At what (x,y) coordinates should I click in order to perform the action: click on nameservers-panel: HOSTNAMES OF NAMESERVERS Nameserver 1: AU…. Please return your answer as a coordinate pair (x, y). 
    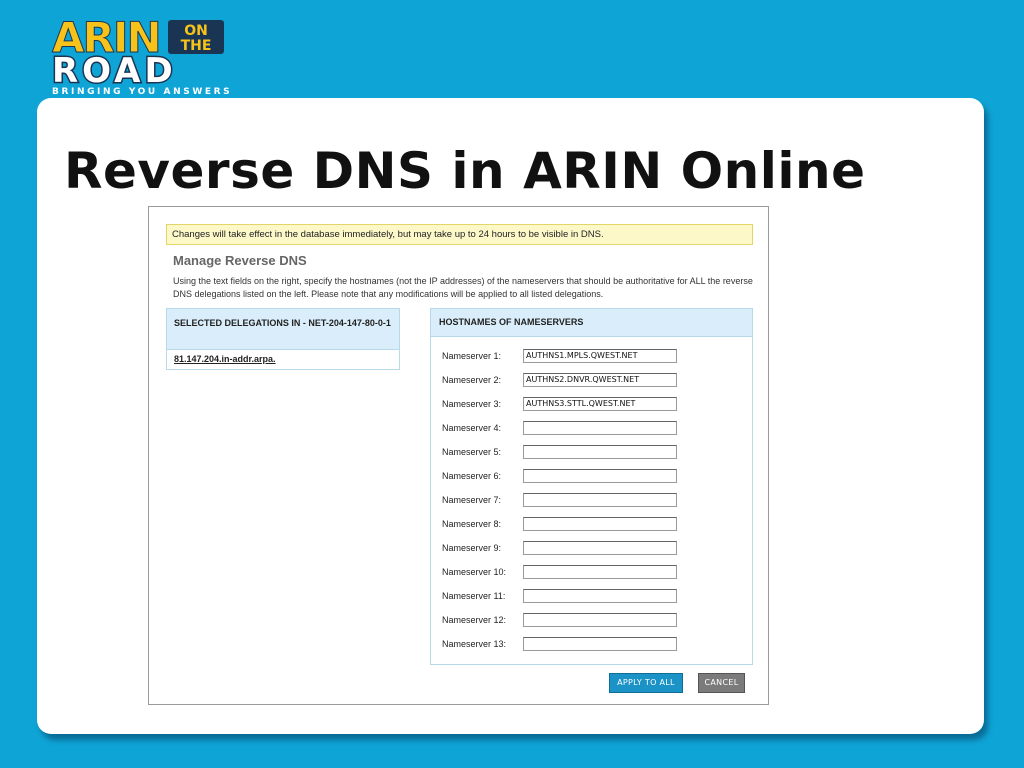
    Looking at the image, I should click on (591, 486).